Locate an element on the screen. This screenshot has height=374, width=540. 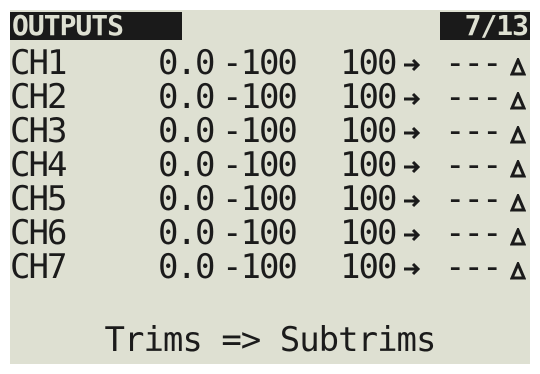
page-indicator-text: 7/13 is located at coordinates (496, 26).